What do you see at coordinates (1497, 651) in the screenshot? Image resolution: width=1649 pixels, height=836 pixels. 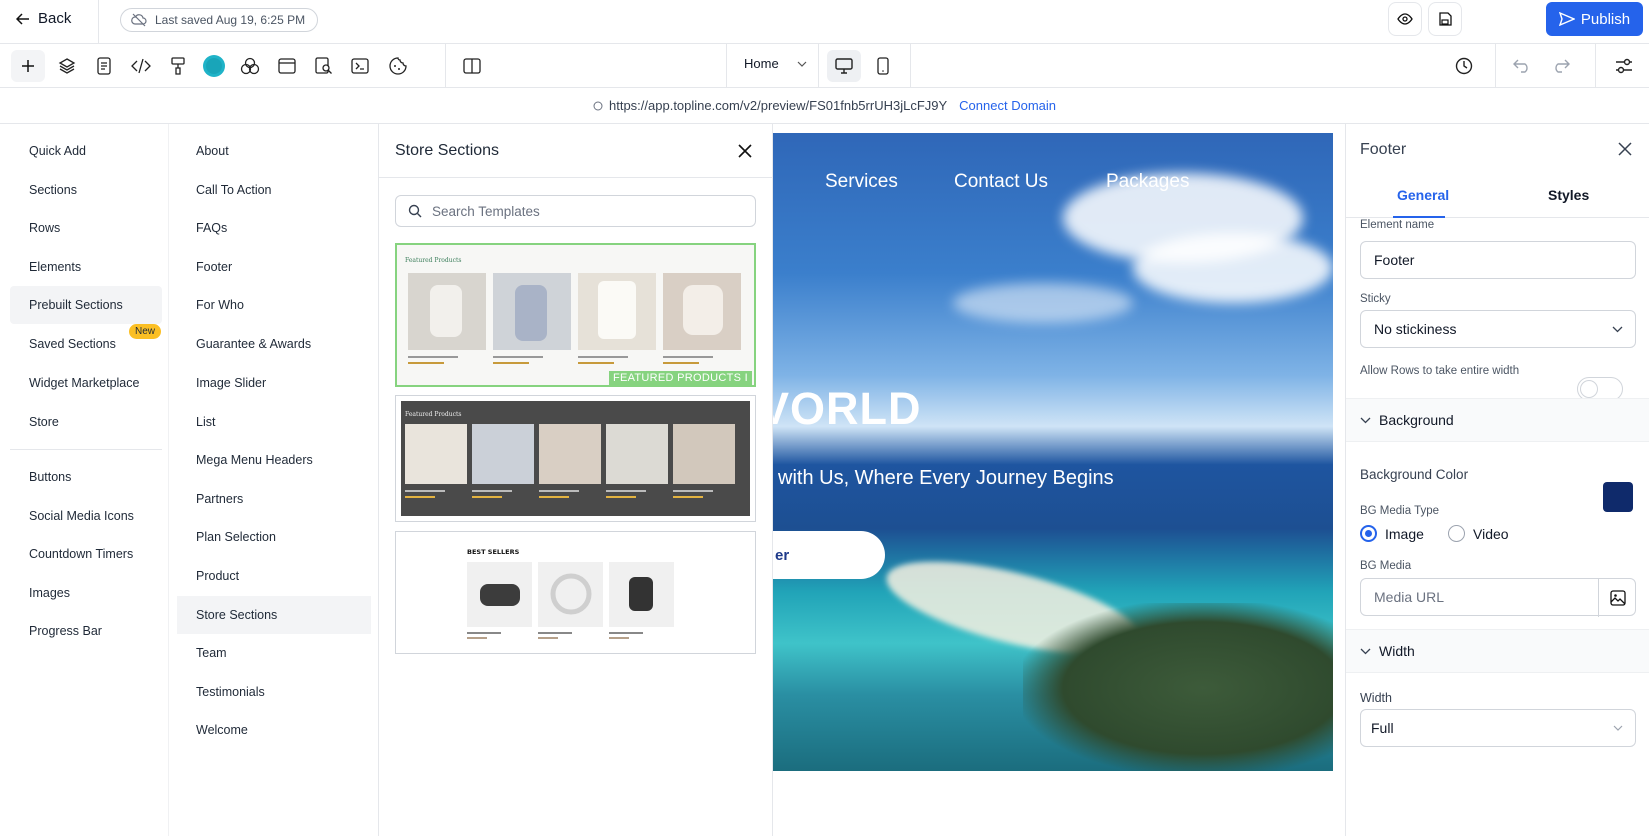 I see `width-section-header: Width` at bounding box center [1497, 651].